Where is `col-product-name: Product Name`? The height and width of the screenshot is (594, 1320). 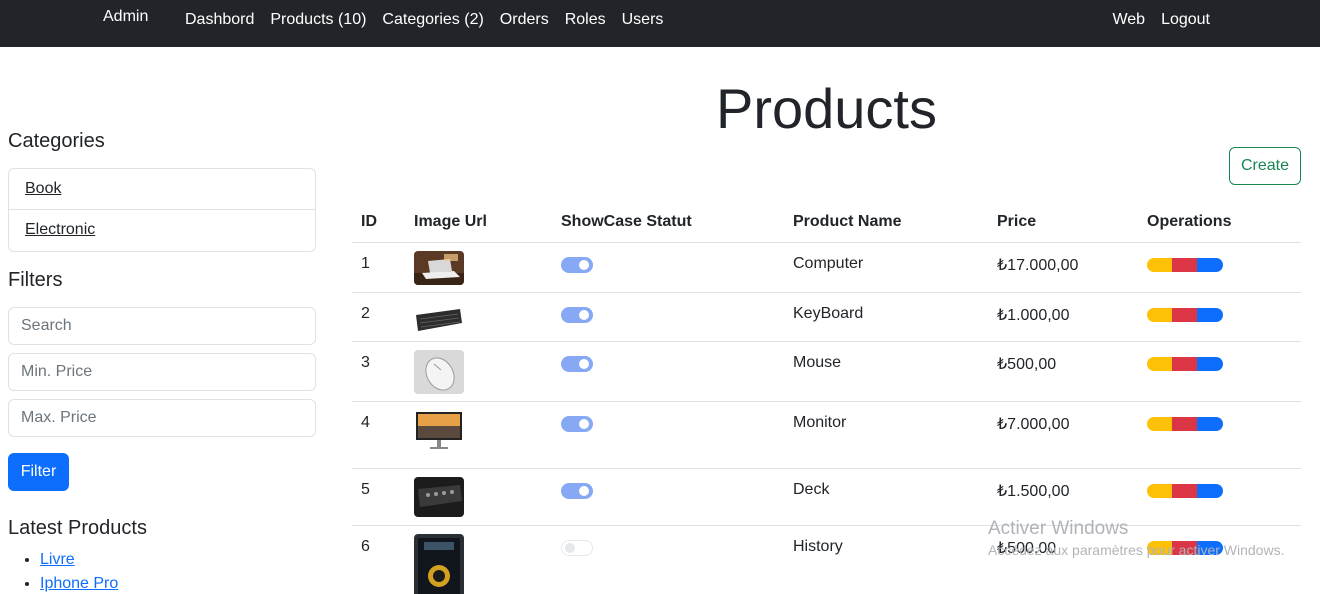 col-product-name: Product Name is located at coordinates (886, 222).